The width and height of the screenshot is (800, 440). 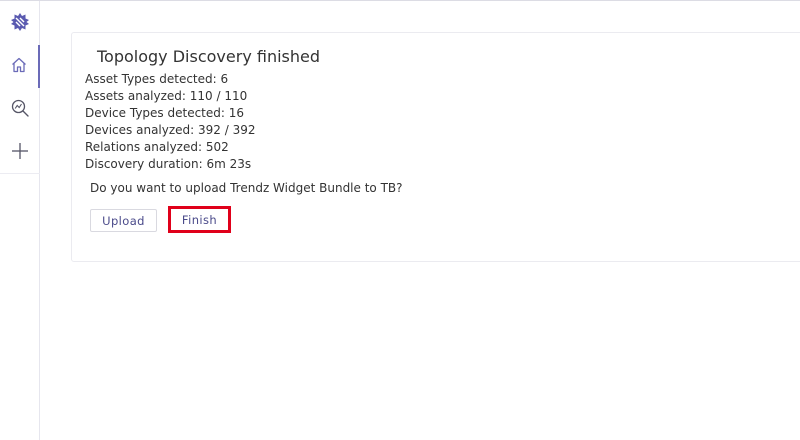 I want to click on sidebar-divider, so click(x=20, y=173).